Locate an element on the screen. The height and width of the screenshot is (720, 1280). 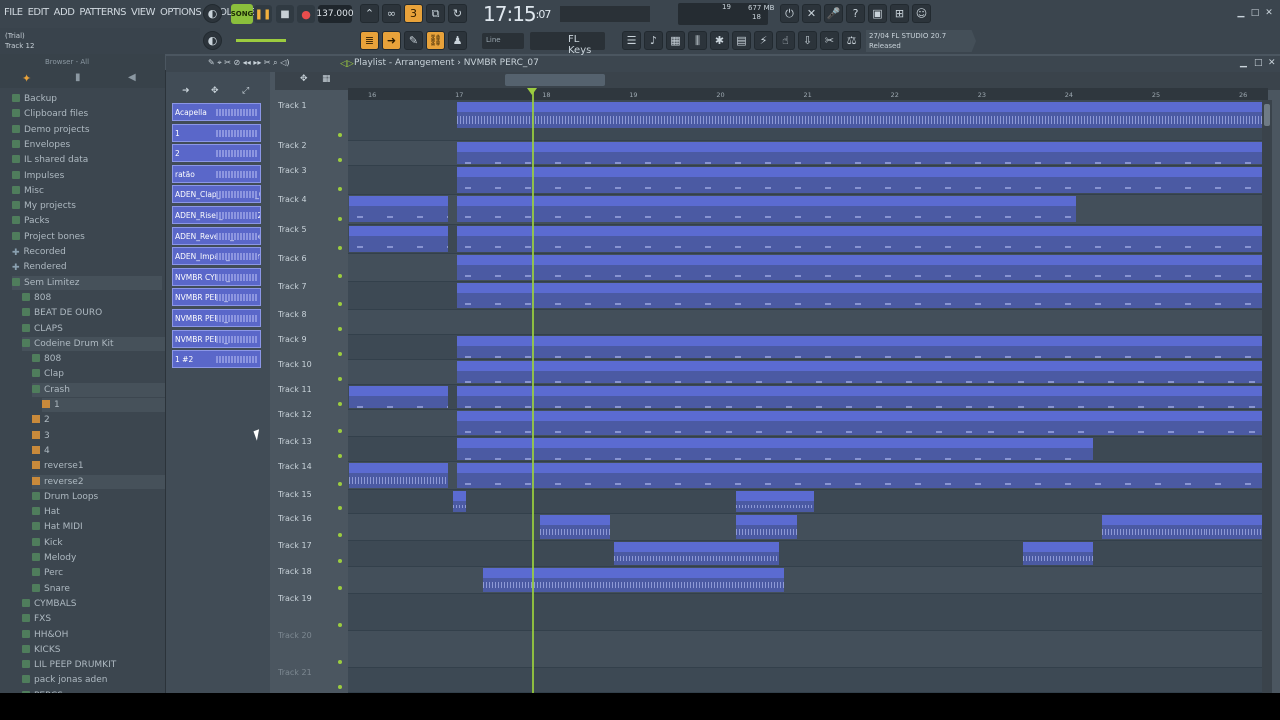
browser-item: Packs is located at coordinates (30, 221).